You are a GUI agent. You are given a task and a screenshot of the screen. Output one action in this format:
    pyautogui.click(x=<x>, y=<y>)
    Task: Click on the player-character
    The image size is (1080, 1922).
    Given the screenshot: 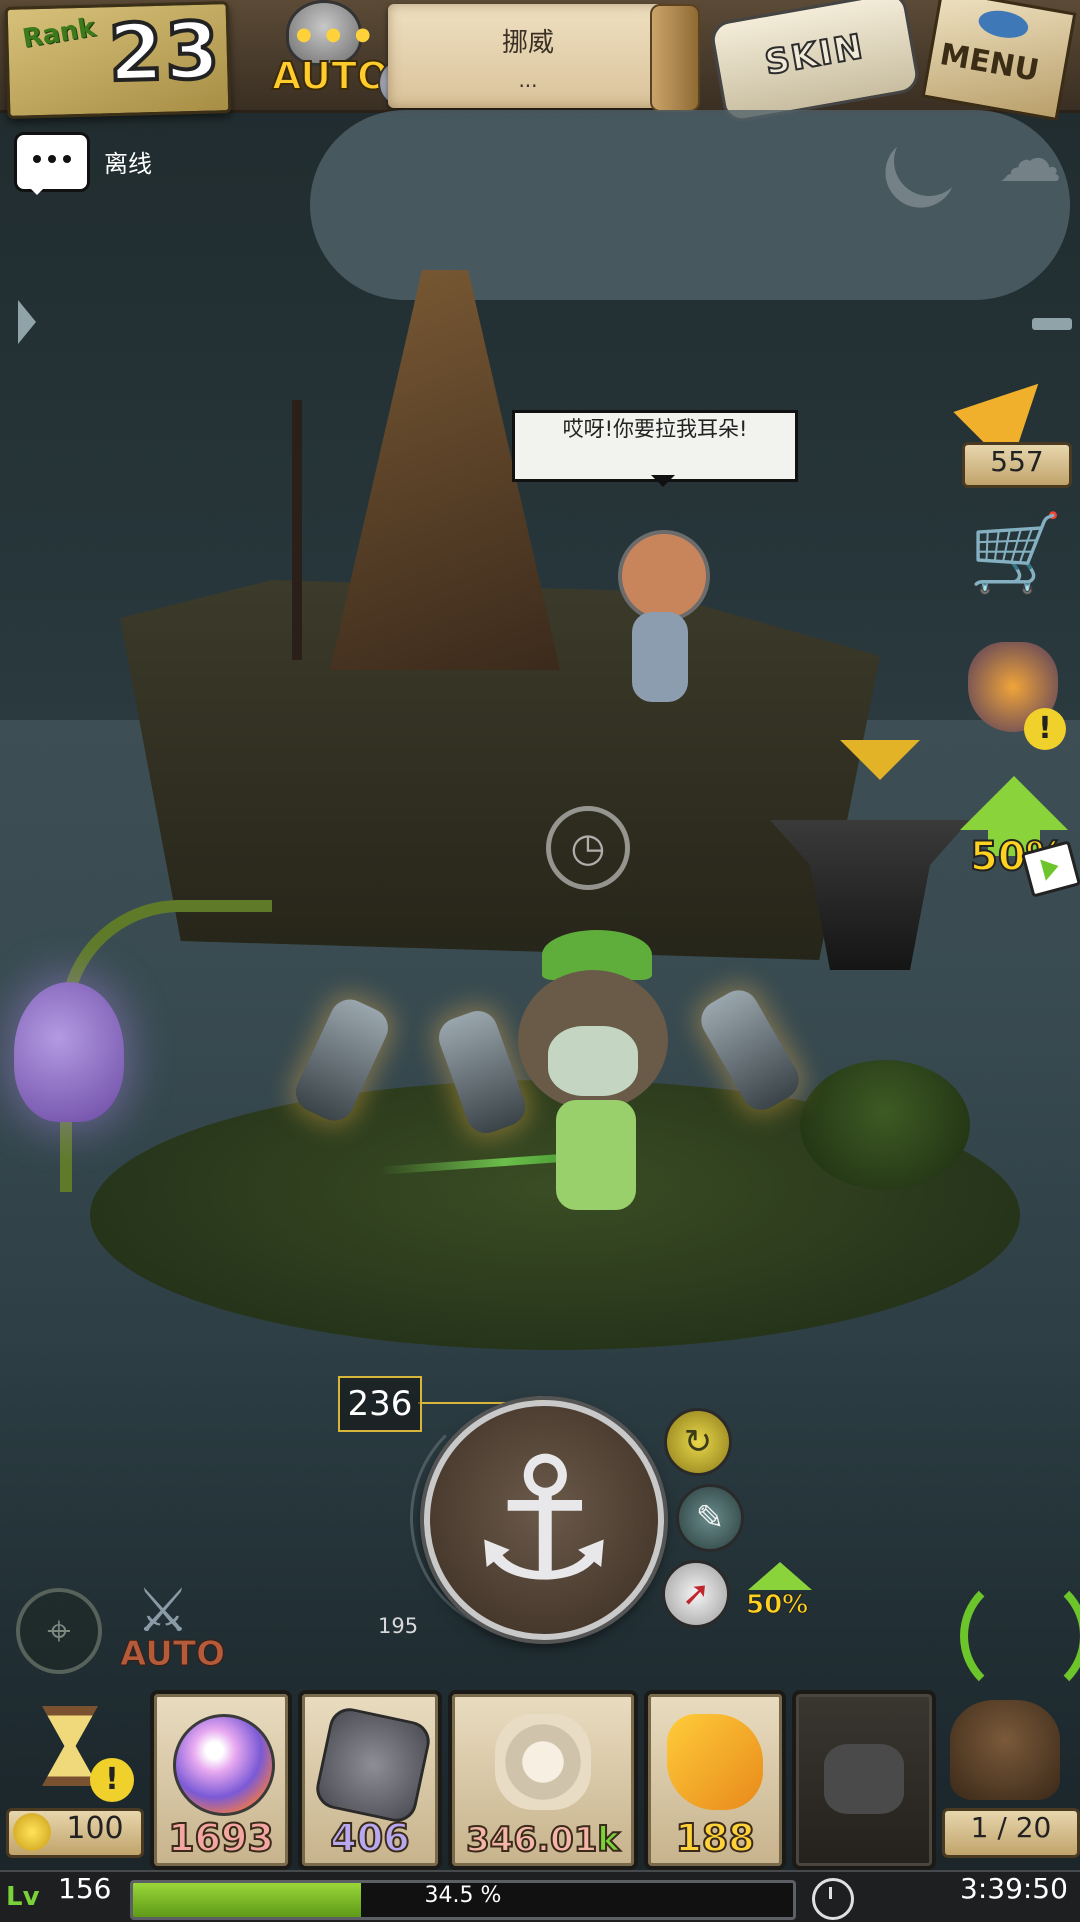 What is the action you would take?
    pyautogui.click(x=595, y=1080)
    